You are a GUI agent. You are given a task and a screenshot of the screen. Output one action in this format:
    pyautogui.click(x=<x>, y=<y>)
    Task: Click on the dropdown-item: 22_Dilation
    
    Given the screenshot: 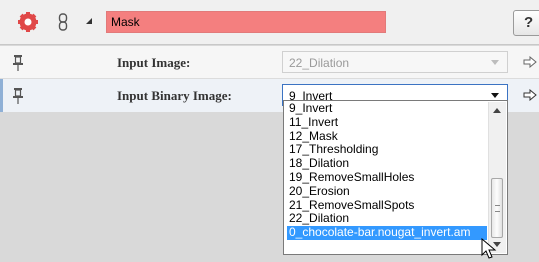 What is the action you would take?
    pyautogui.click(x=387, y=219)
    